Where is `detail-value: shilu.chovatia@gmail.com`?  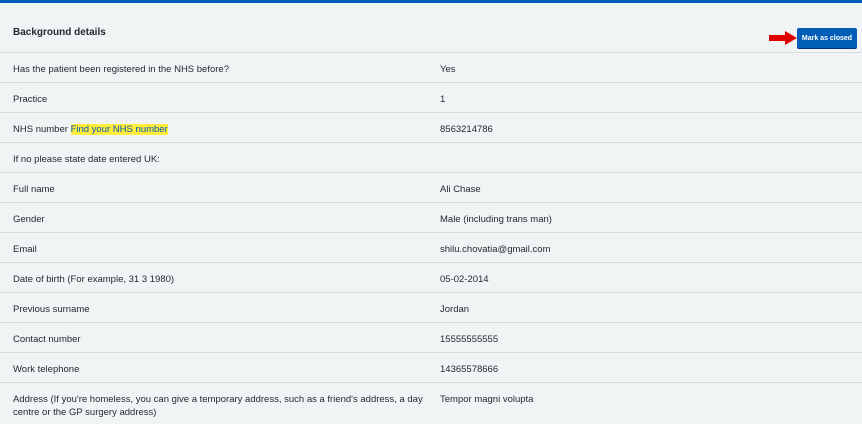
detail-value: shilu.chovatia@gmail.com is located at coordinates (495, 249).